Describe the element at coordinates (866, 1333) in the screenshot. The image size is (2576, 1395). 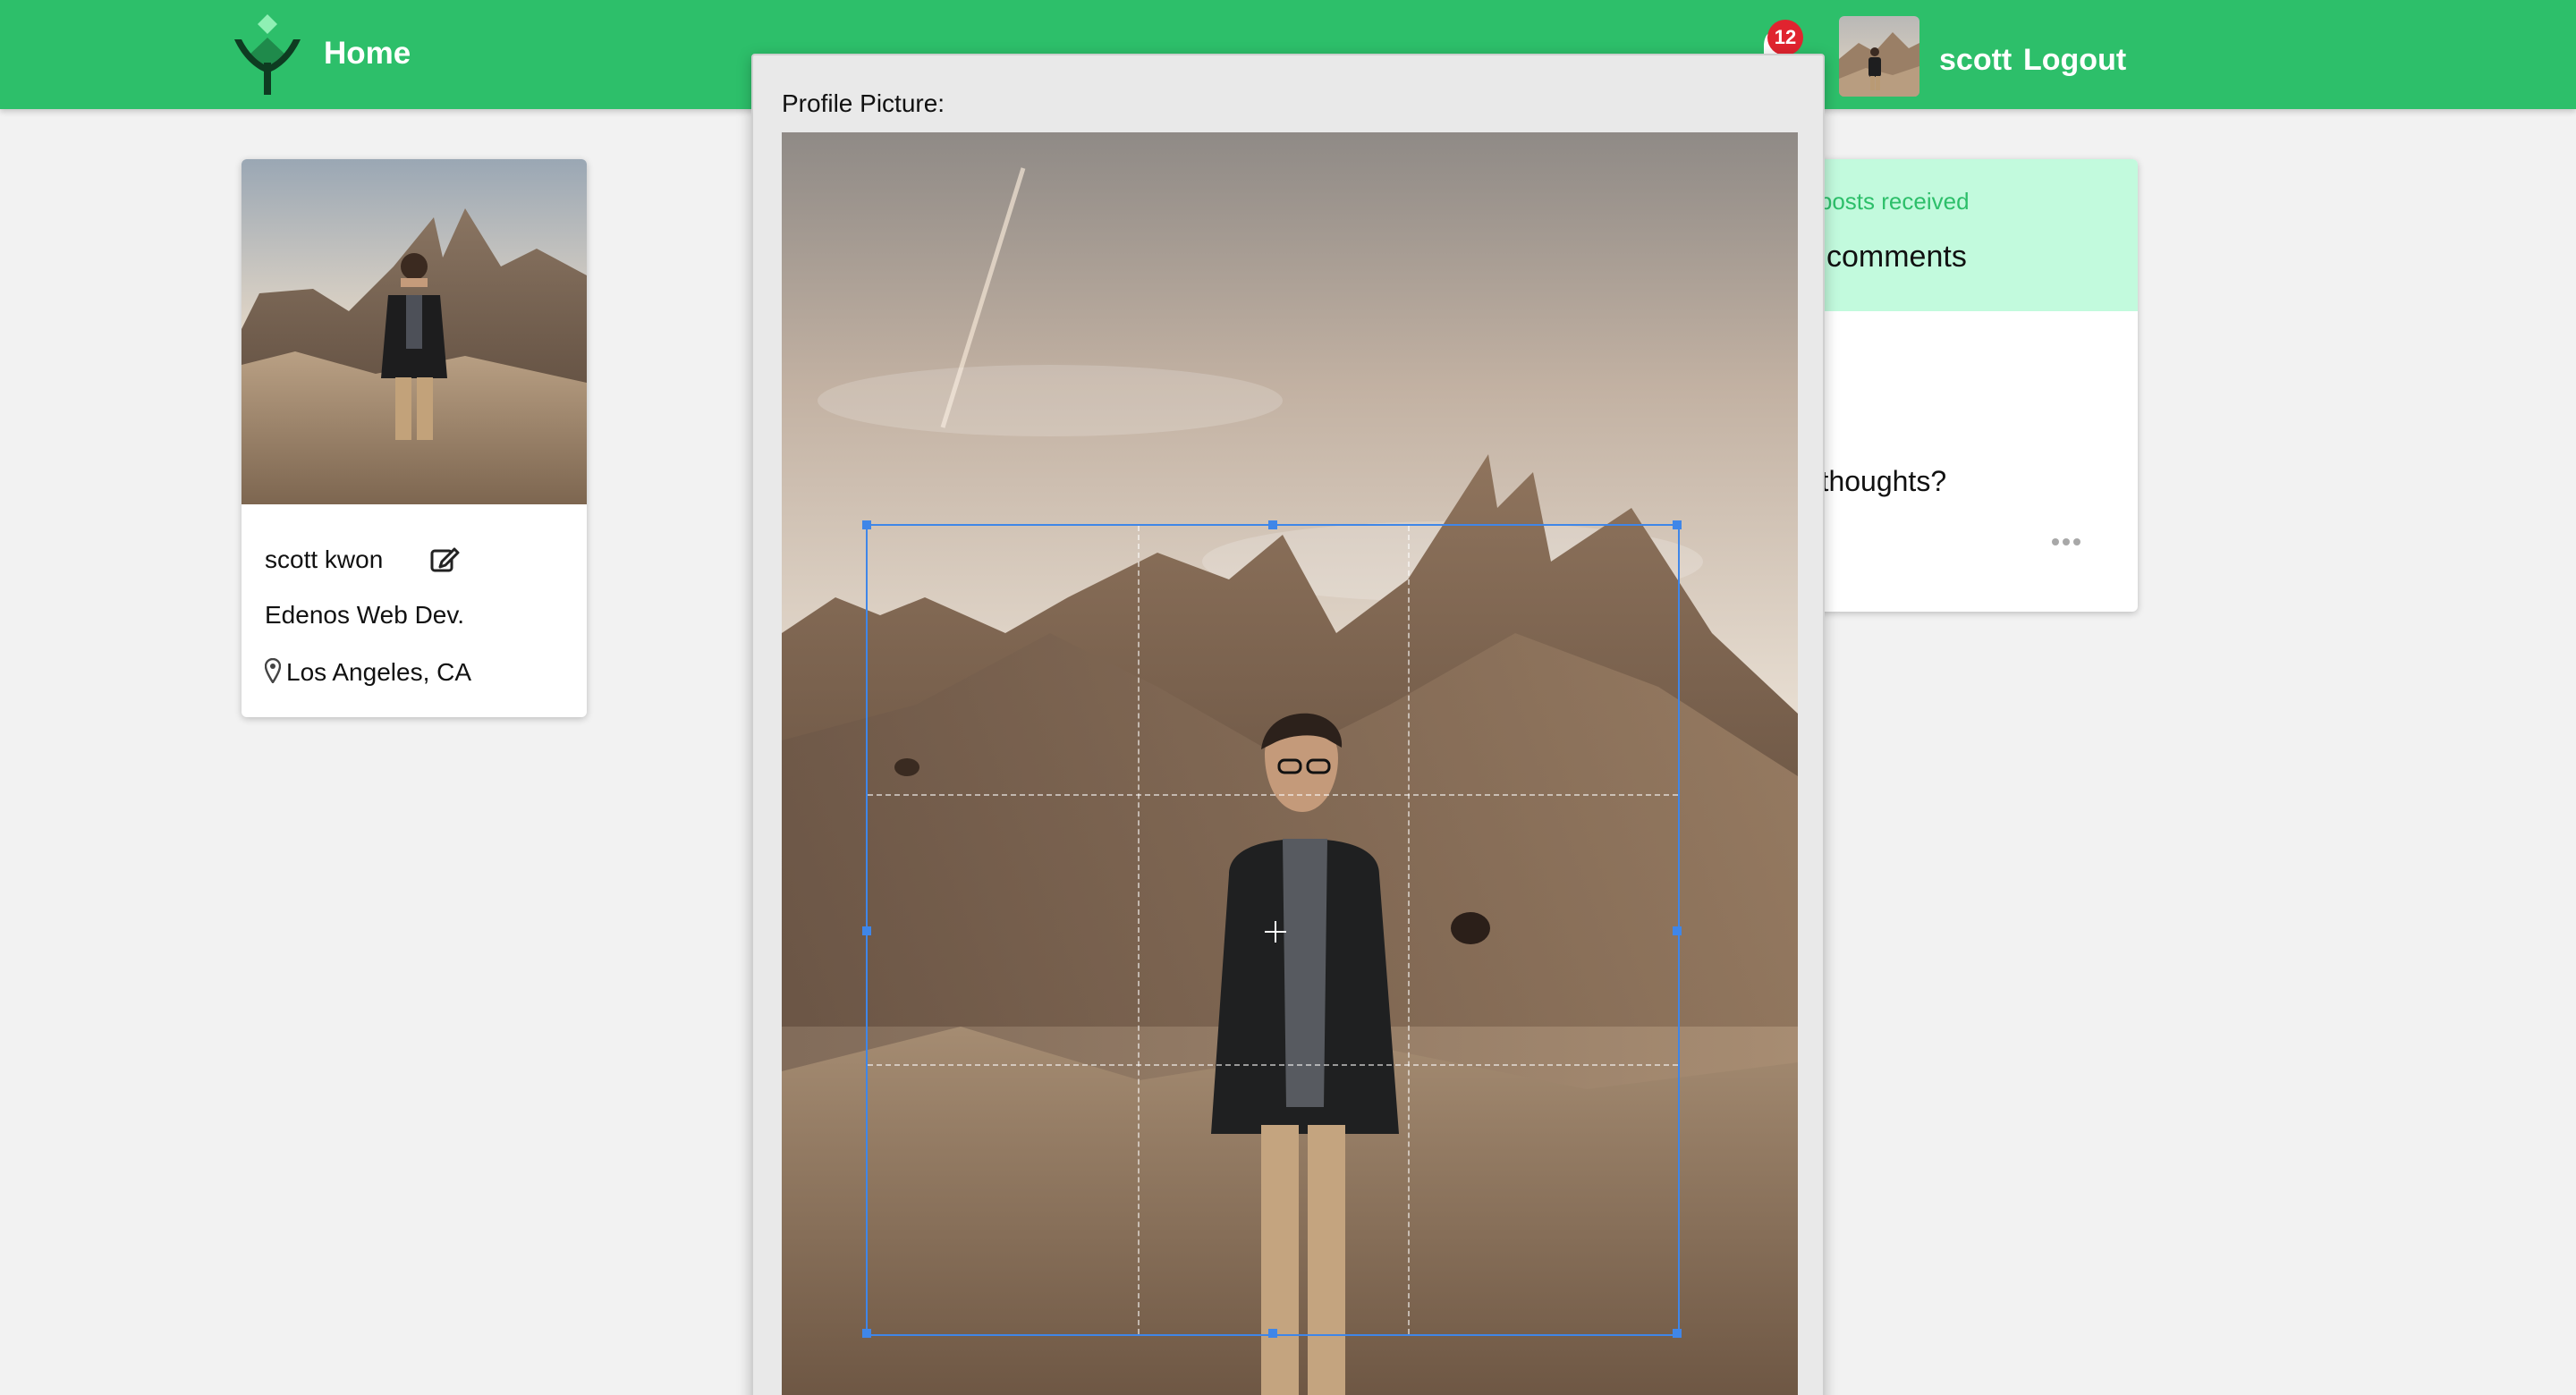
I see `crop-handle-sw` at that location.